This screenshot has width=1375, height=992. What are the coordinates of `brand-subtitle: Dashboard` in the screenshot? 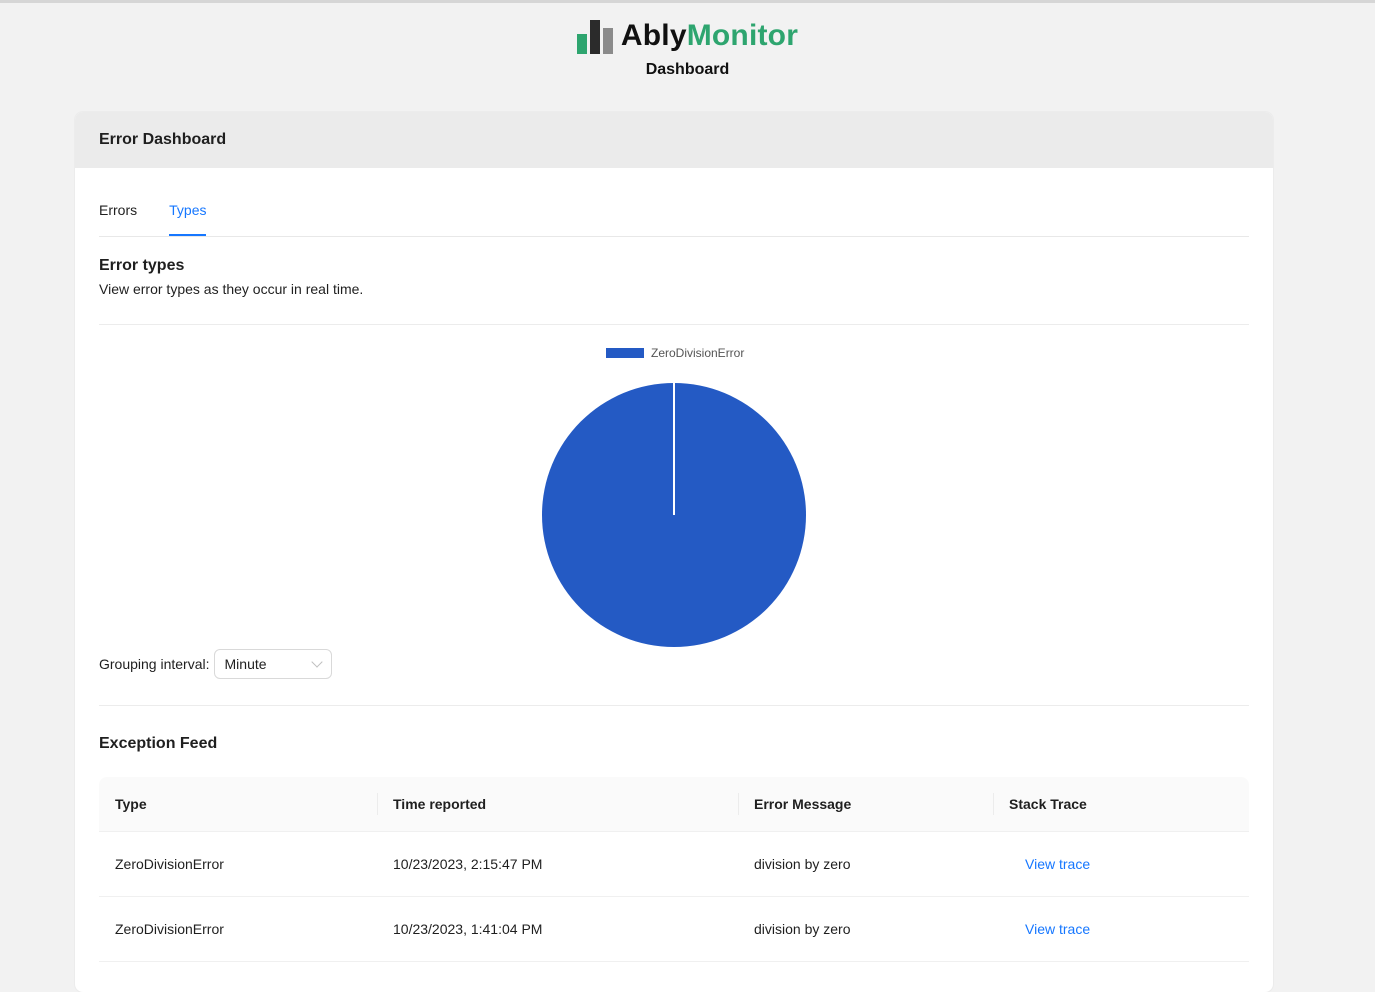 It's located at (687, 69).